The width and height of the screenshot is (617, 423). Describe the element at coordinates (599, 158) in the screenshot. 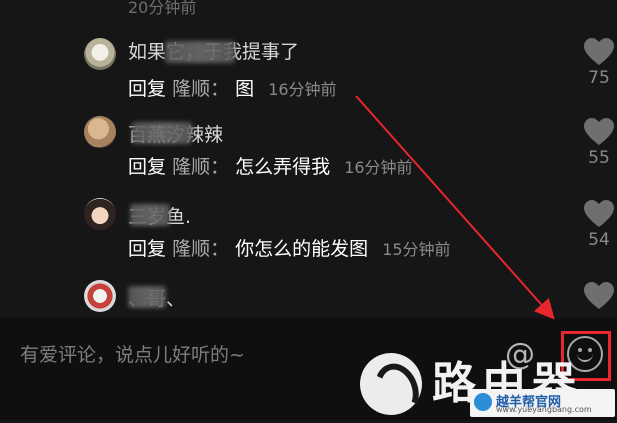

I see `like-count: 55` at that location.